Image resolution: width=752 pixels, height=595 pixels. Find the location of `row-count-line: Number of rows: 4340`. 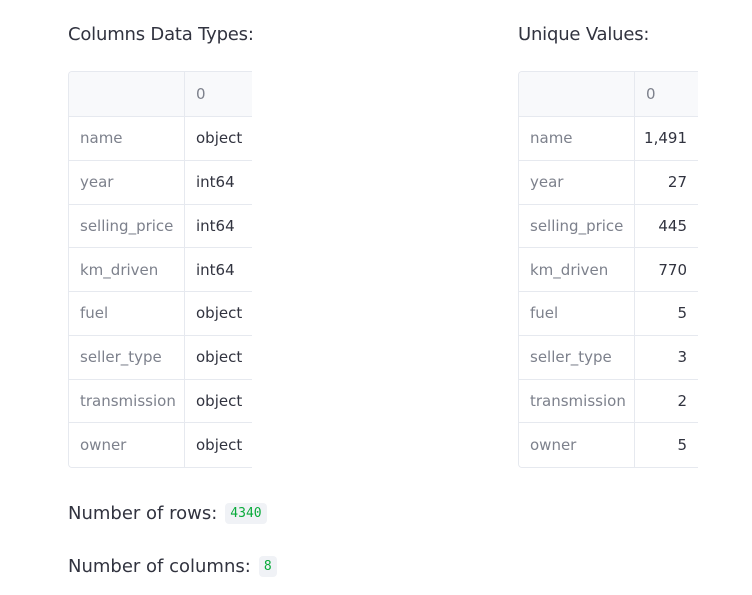

row-count-line: Number of rows: 4340 is located at coordinates (167, 513).